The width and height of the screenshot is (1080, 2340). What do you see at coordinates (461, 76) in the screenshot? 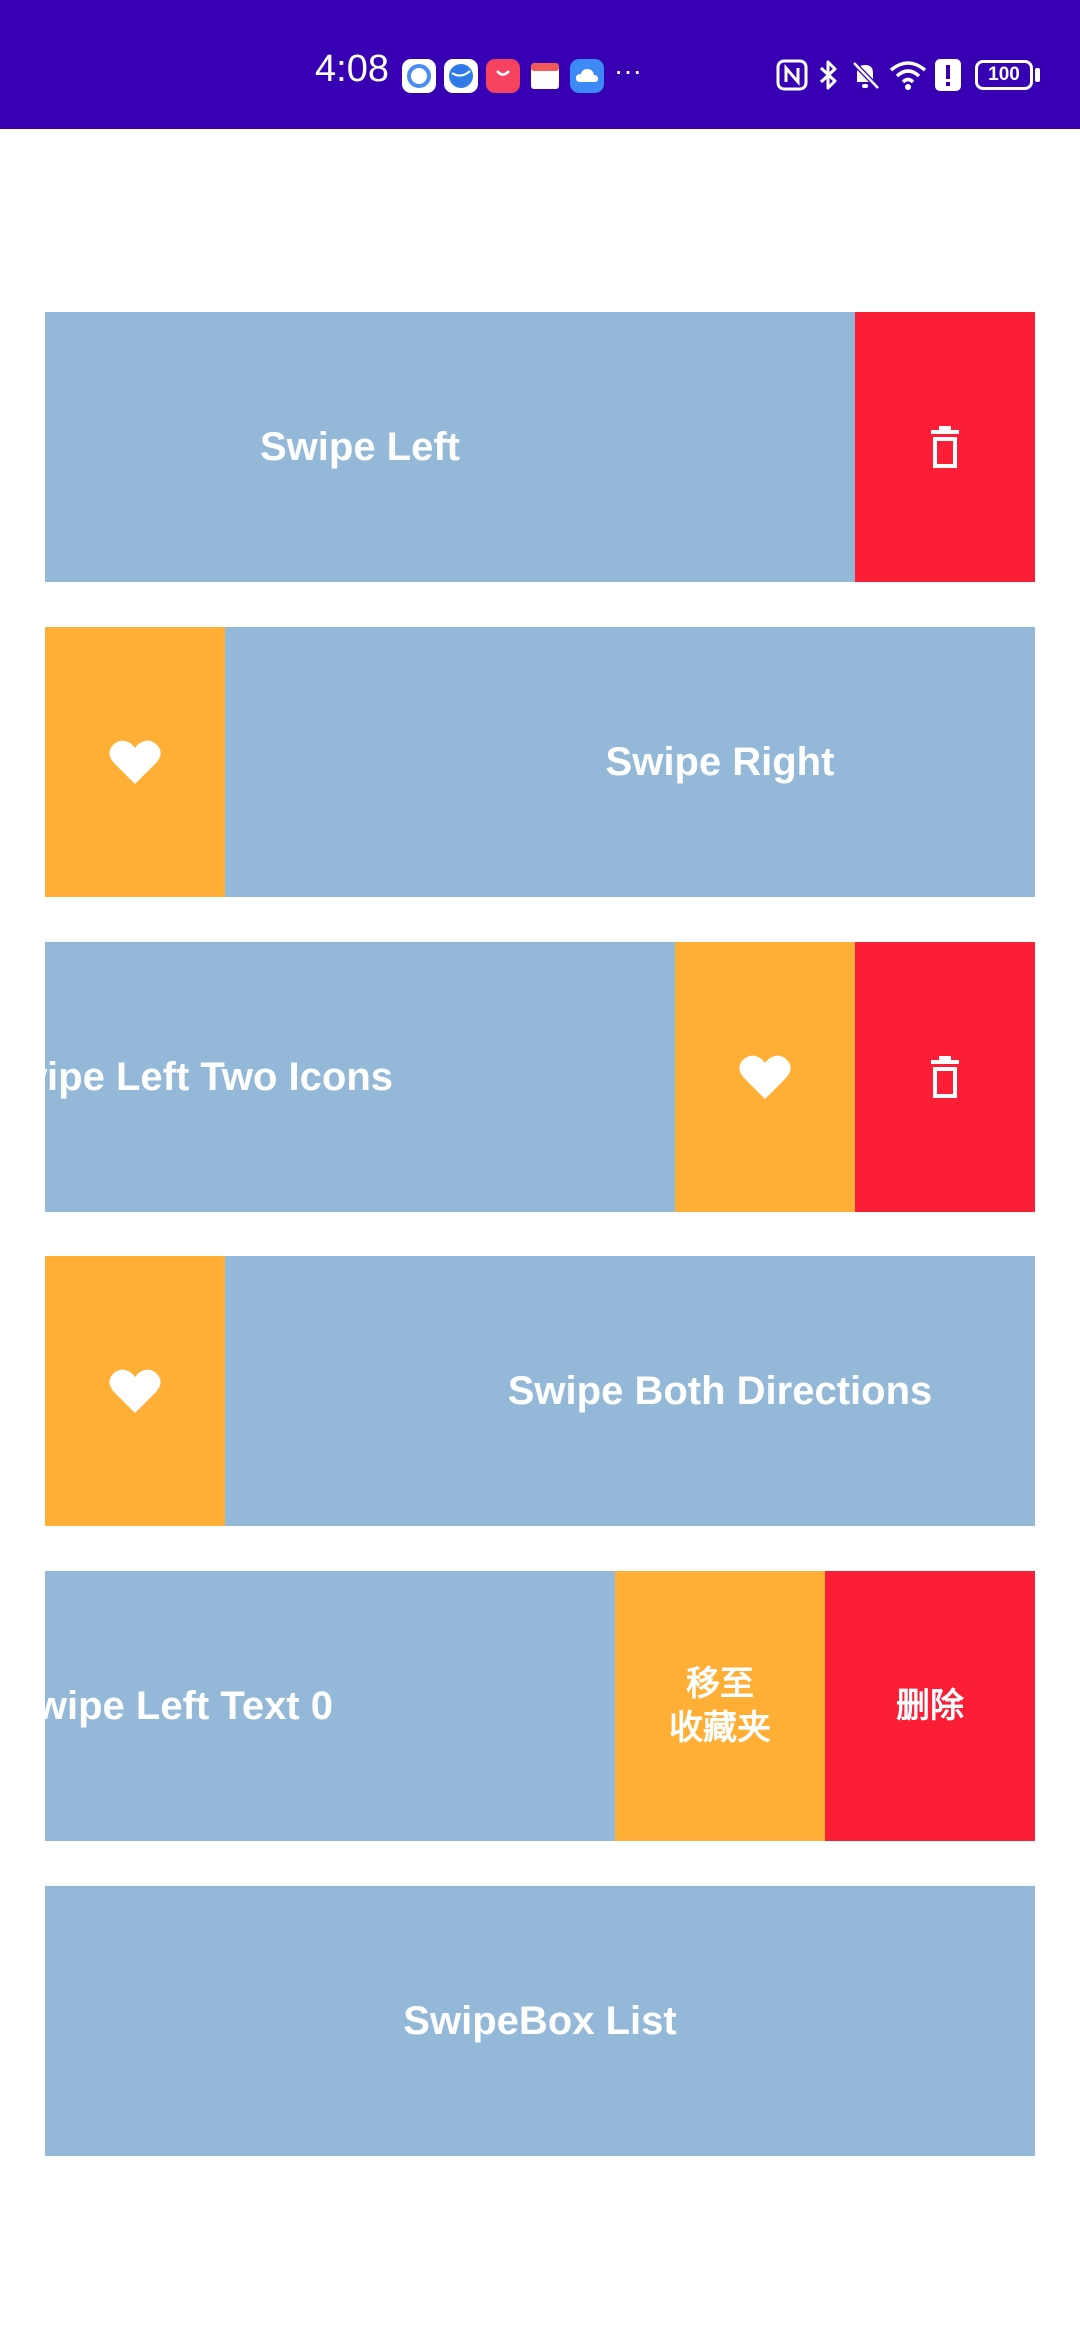
I see `globe-icon` at bounding box center [461, 76].